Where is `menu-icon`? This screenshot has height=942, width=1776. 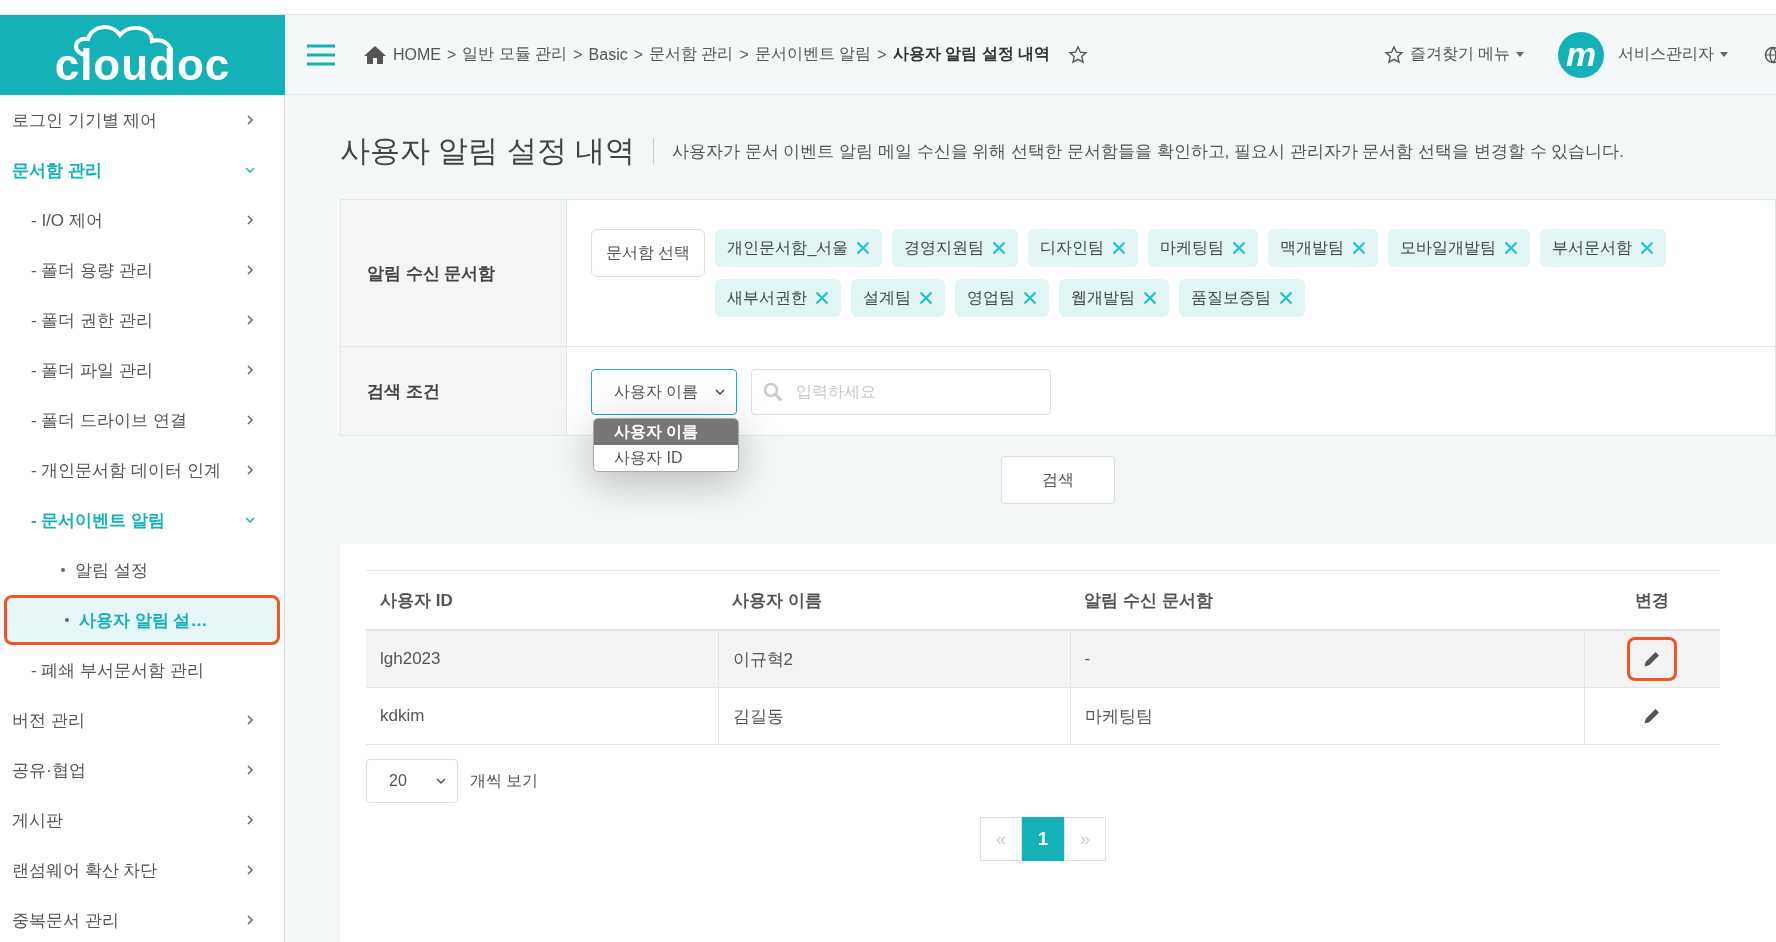 menu-icon is located at coordinates (321, 54).